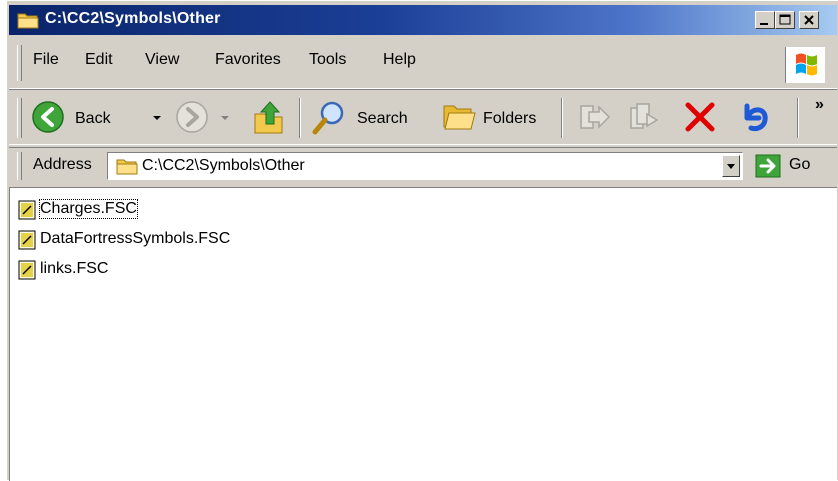  I want to click on back-dropdown-icon, so click(157, 118).